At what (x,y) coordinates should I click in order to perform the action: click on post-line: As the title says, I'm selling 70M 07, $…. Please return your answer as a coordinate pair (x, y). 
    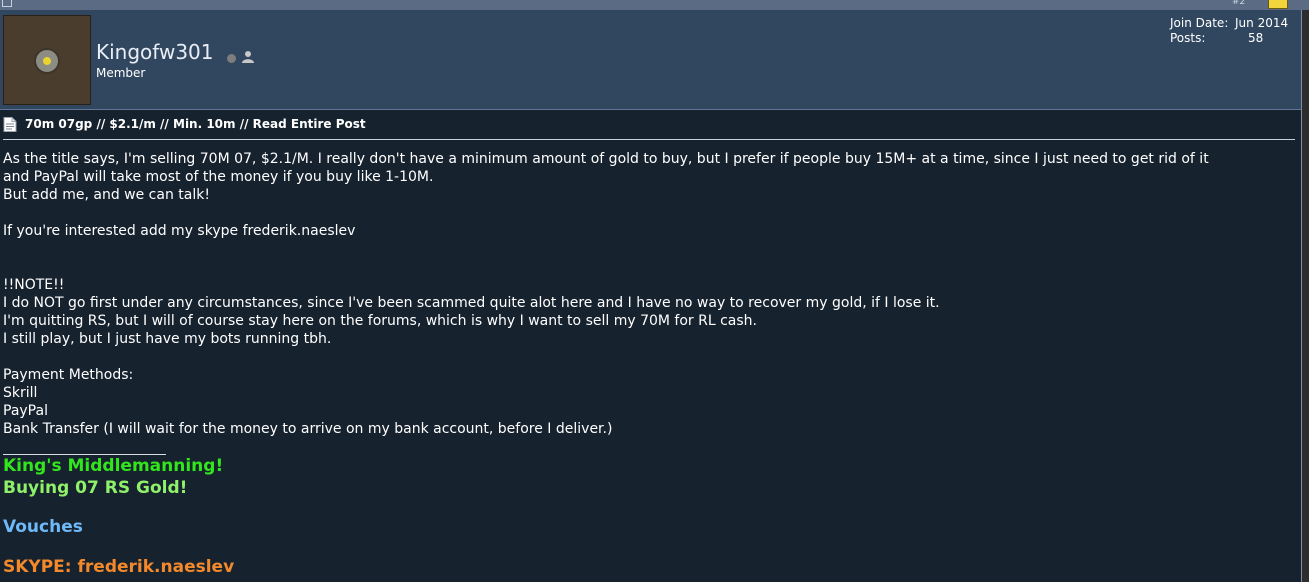
    Looking at the image, I should click on (606, 159).